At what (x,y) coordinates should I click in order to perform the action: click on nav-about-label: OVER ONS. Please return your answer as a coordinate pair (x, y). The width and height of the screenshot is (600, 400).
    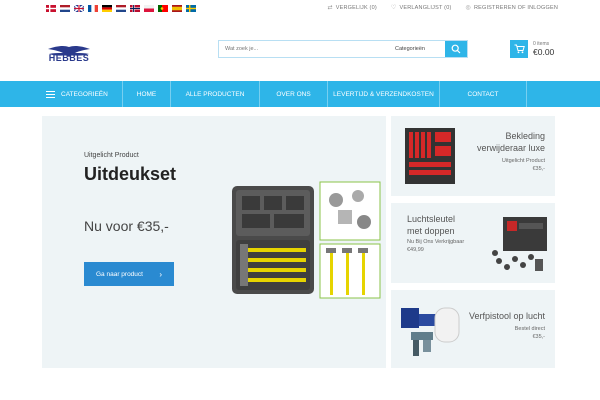
    Looking at the image, I should click on (293, 94).